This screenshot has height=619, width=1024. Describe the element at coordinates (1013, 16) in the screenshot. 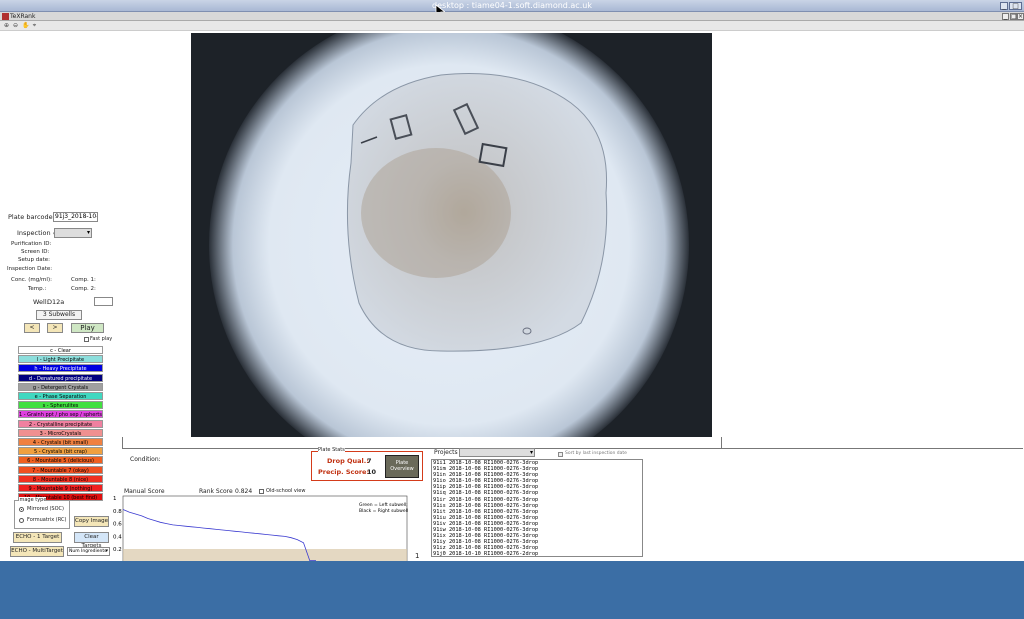

I see `app-maximize-button: □` at that location.